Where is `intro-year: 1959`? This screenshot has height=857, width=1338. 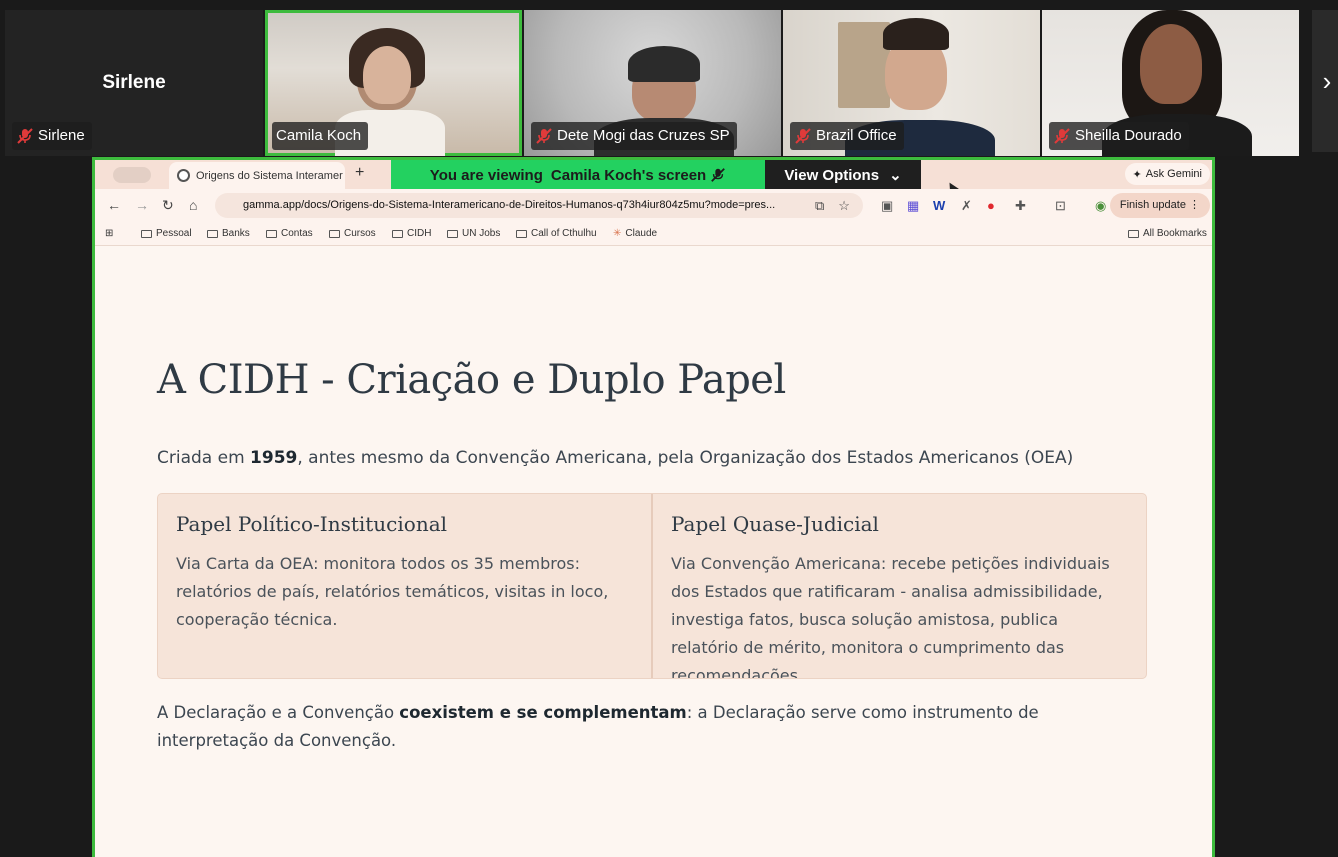
intro-year: 1959 is located at coordinates (274, 458).